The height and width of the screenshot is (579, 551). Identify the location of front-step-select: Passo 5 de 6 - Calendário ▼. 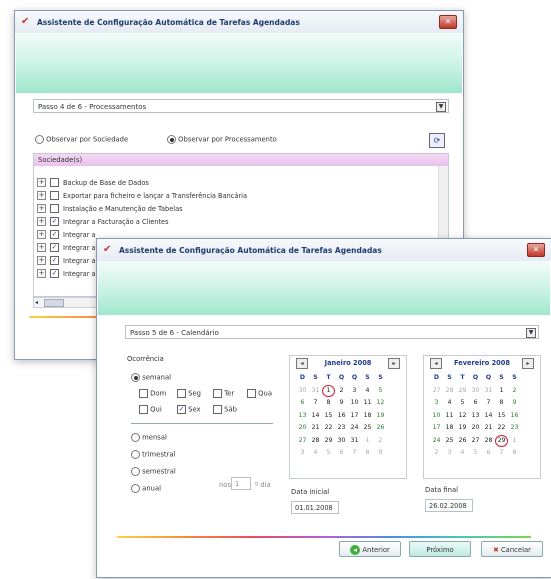
(332, 332).